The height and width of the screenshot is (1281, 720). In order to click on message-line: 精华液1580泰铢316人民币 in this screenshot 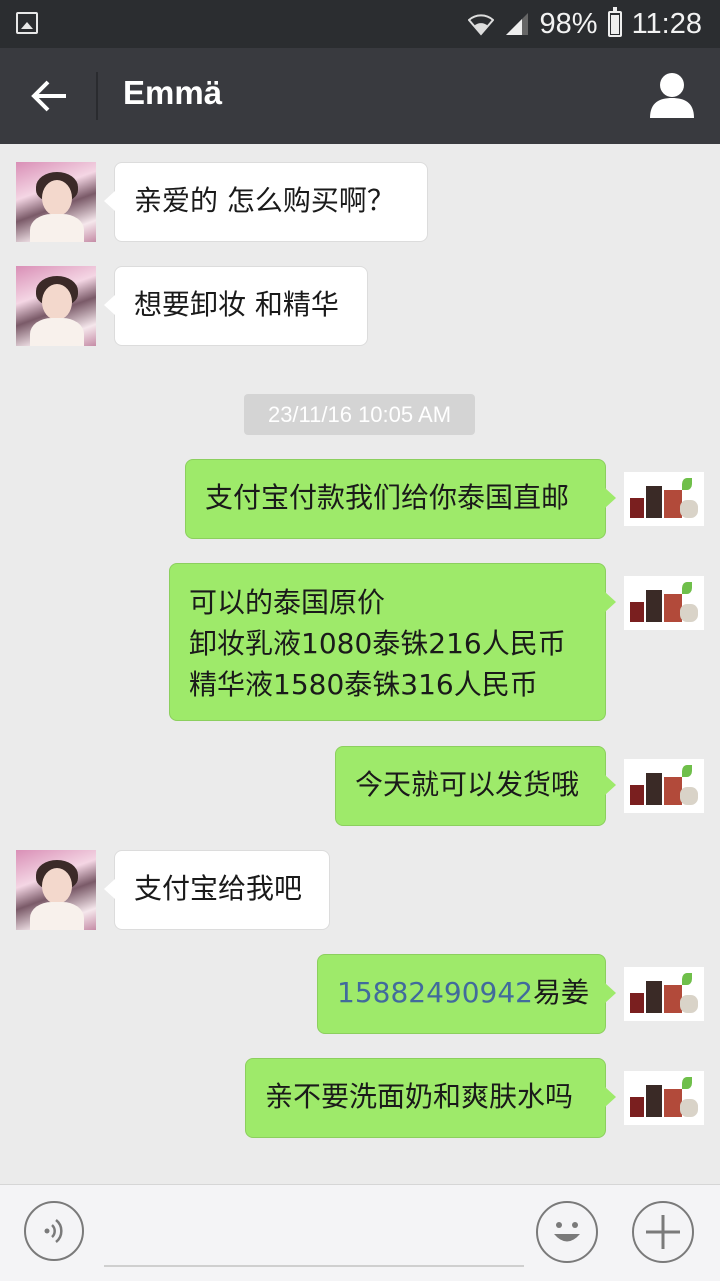, I will do `click(363, 684)`.